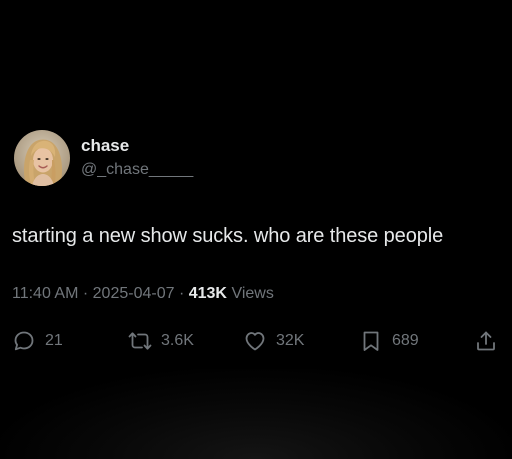 This screenshot has width=512, height=459. I want to click on profile-photo-icon, so click(42, 158).